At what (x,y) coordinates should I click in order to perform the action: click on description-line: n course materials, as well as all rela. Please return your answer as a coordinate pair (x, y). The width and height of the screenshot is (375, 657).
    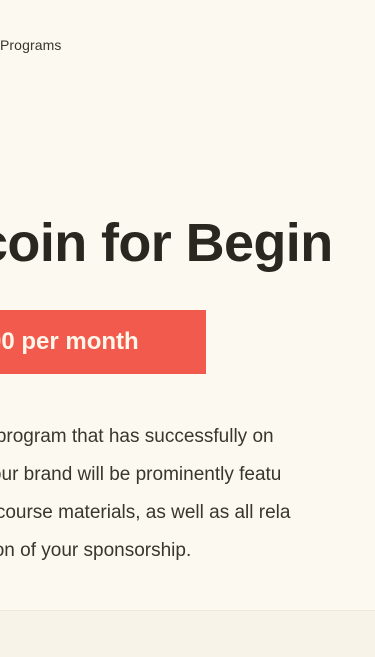
    Looking at the image, I should click on (145, 512).